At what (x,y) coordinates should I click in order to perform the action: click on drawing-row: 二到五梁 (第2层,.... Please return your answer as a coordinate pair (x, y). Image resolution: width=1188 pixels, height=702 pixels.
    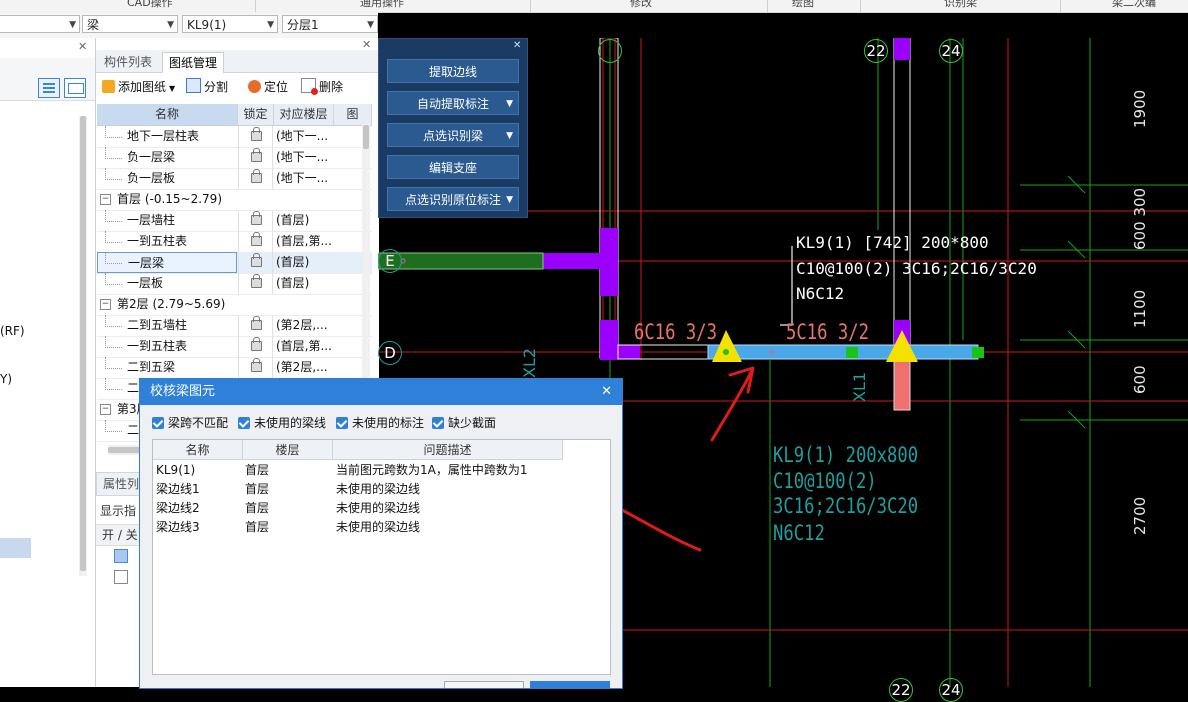
    Looking at the image, I should click on (234, 368).